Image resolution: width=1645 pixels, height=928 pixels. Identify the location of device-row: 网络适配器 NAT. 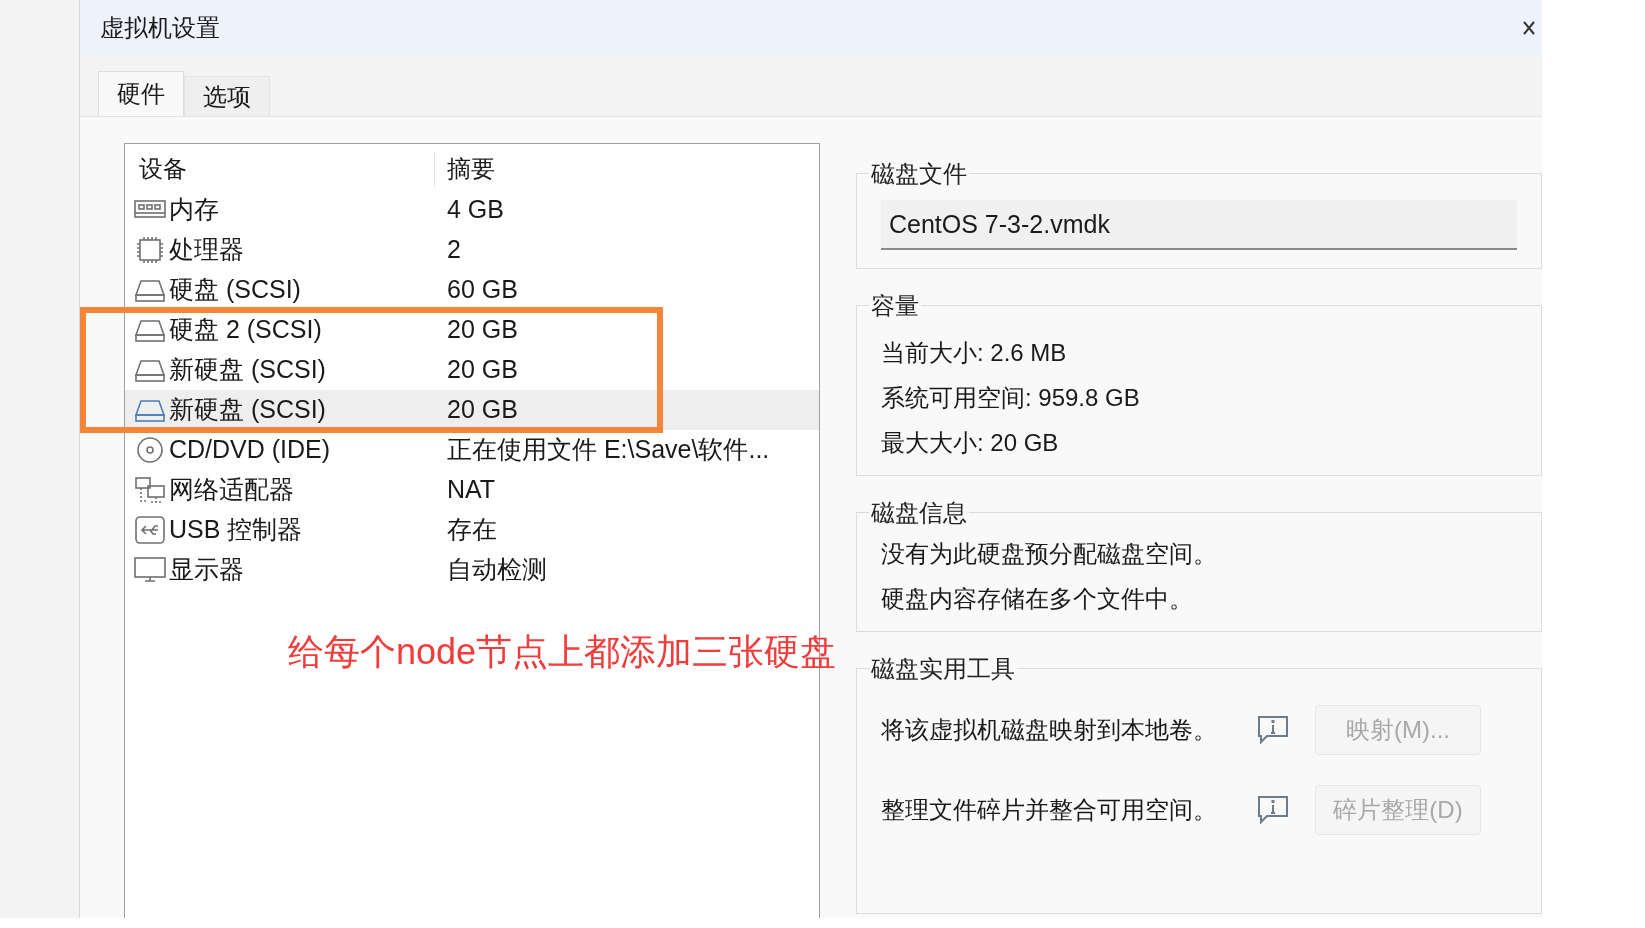
(472, 490).